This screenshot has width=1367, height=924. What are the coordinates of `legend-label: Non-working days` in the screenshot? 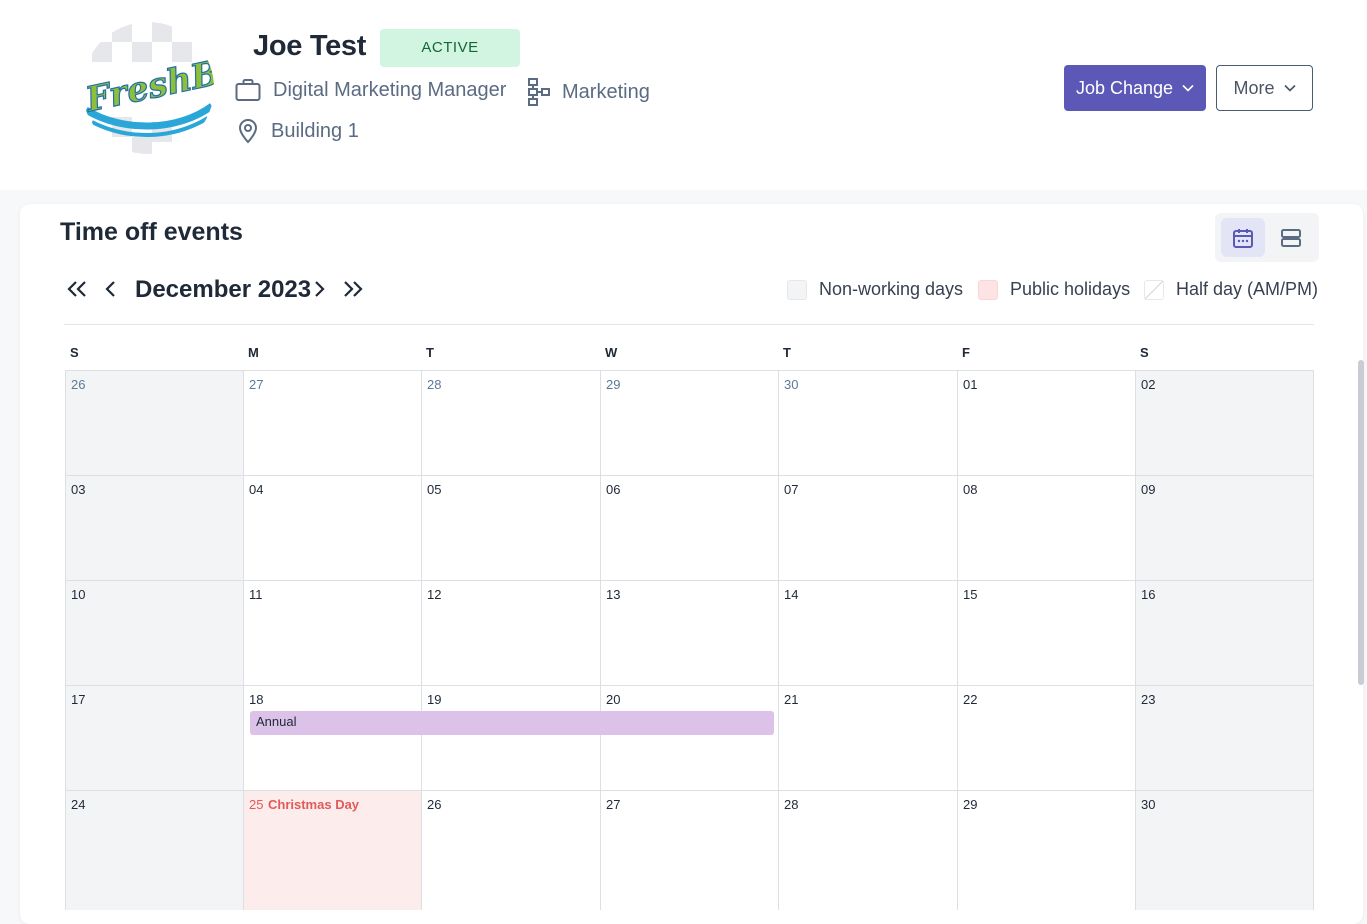 It's located at (891, 289).